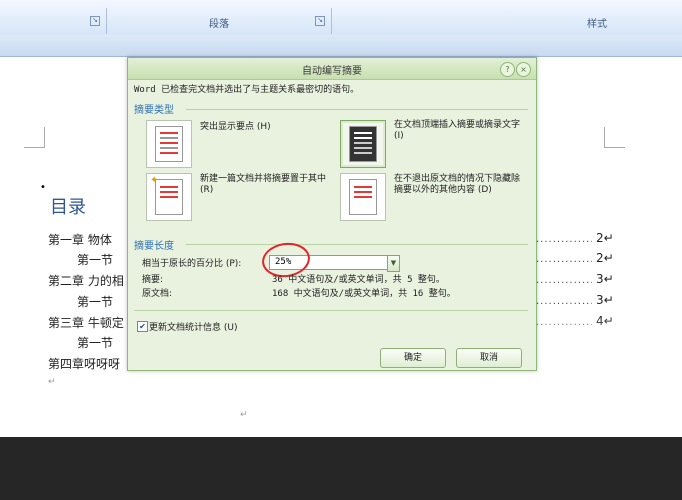  What do you see at coordinates (341, 45) in the screenshot?
I see `ribbon-bottom-strip` at bounding box center [341, 45].